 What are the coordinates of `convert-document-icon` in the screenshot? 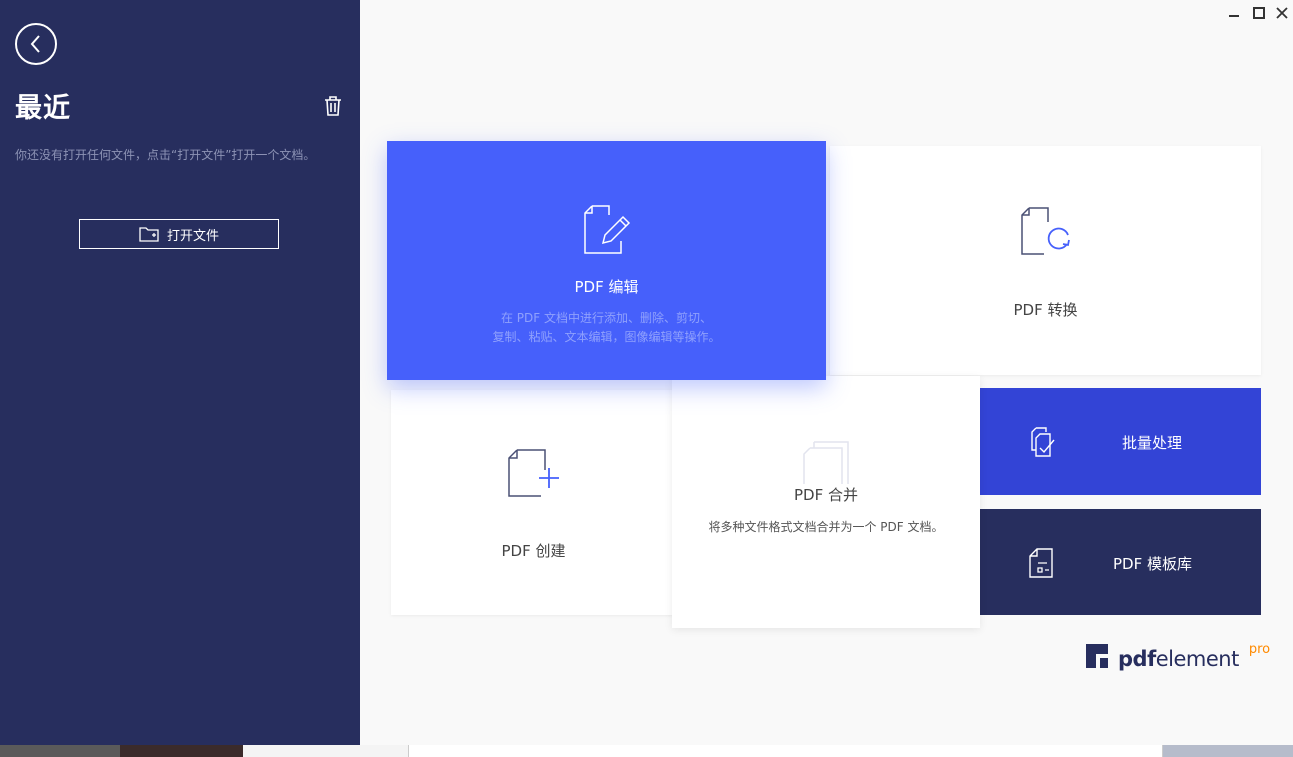 It's located at (1045, 231).